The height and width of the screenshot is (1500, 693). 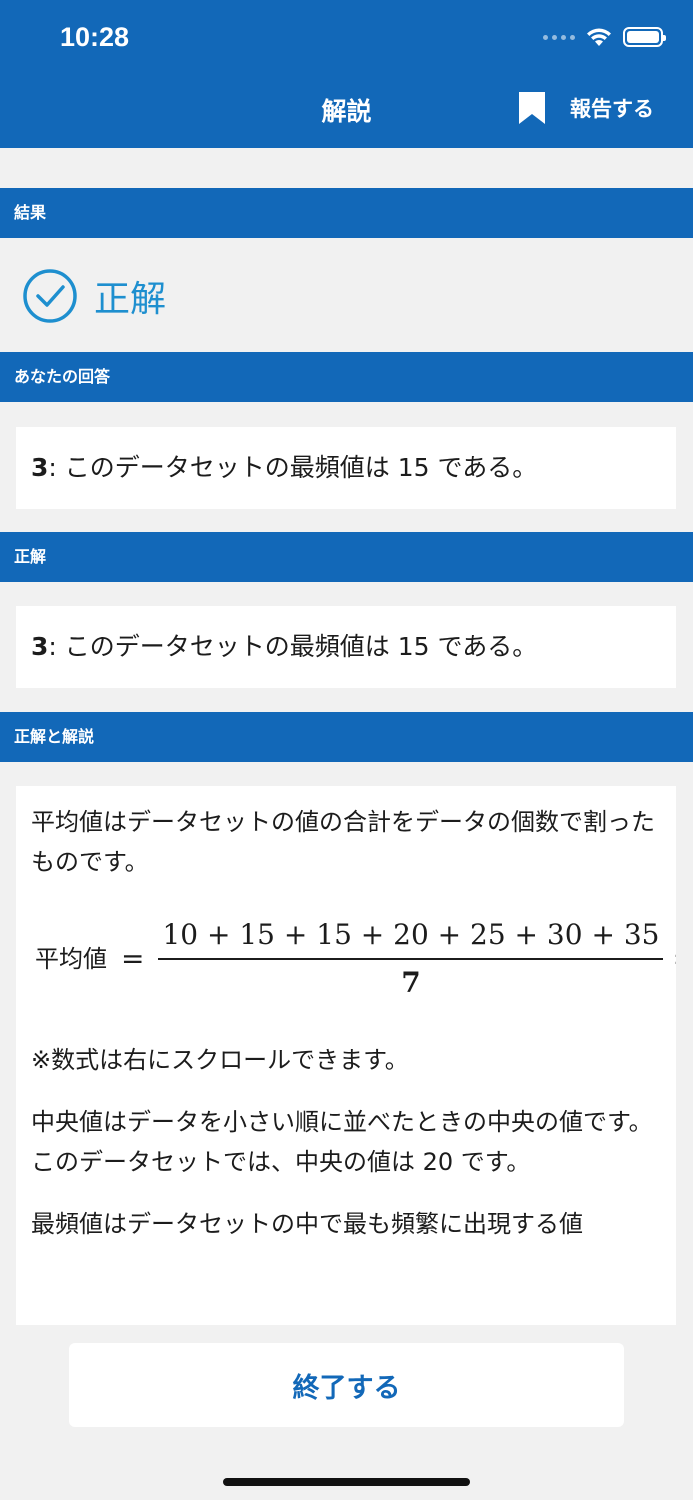 I want to click on correct-answer-number: 3, so click(x=40, y=646).